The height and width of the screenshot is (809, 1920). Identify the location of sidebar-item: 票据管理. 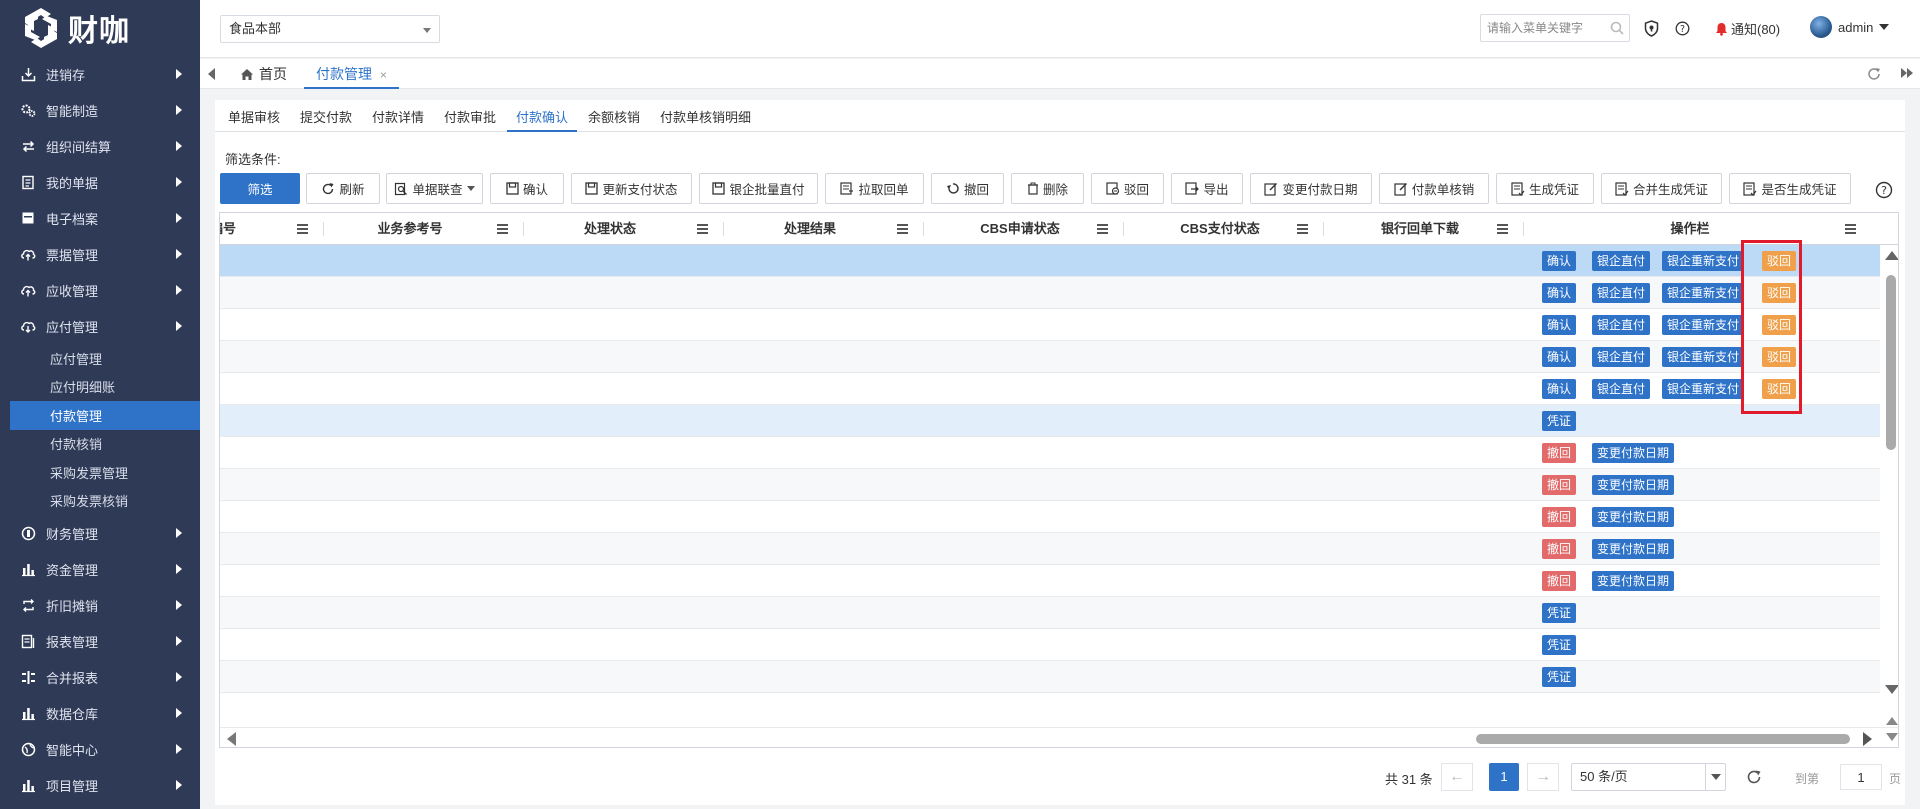
(100, 254).